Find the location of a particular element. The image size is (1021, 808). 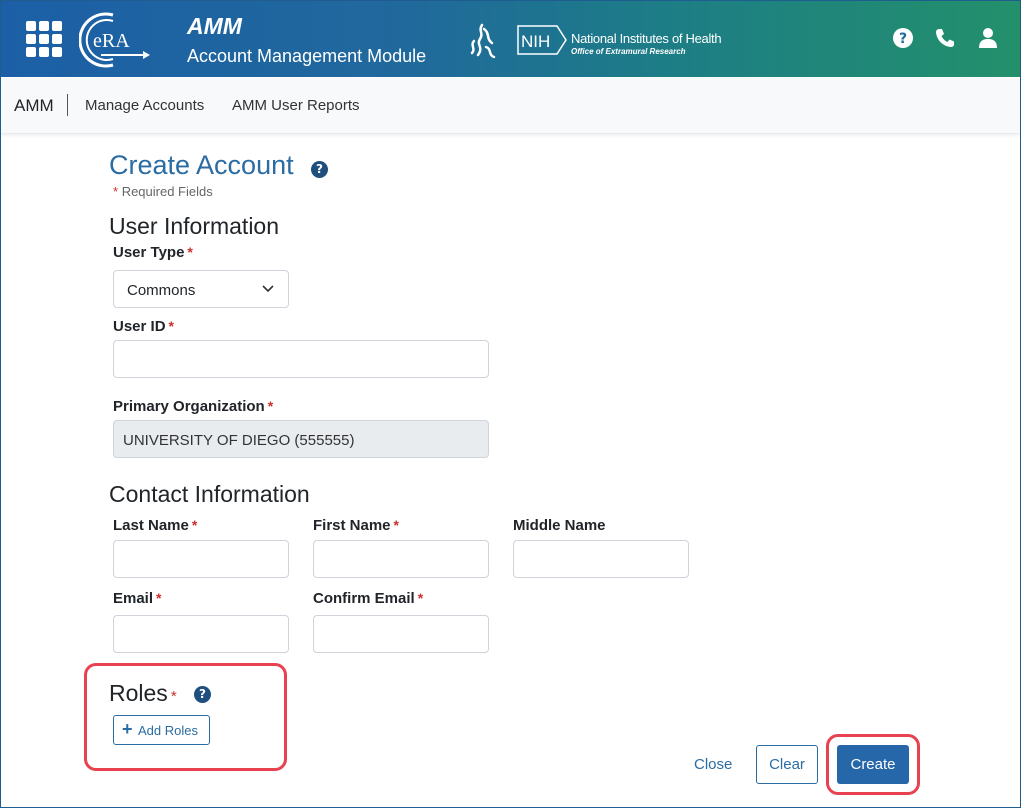

add-roles-button: + Add Roles is located at coordinates (161, 730).